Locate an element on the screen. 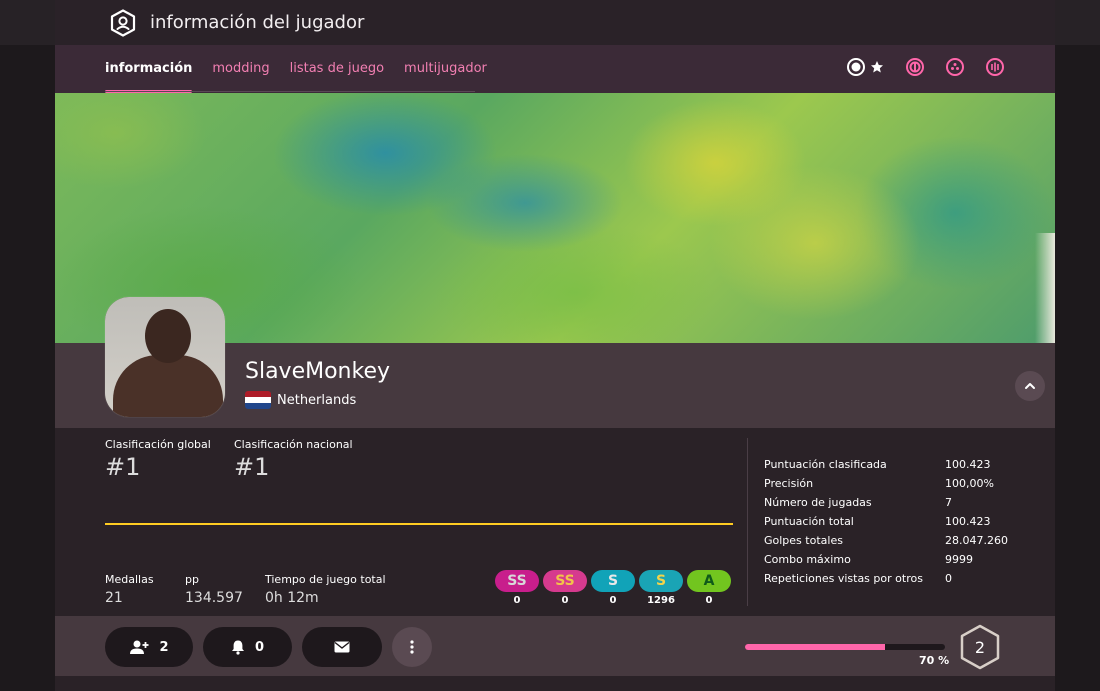  page-title: información del jugador is located at coordinates (257, 22).